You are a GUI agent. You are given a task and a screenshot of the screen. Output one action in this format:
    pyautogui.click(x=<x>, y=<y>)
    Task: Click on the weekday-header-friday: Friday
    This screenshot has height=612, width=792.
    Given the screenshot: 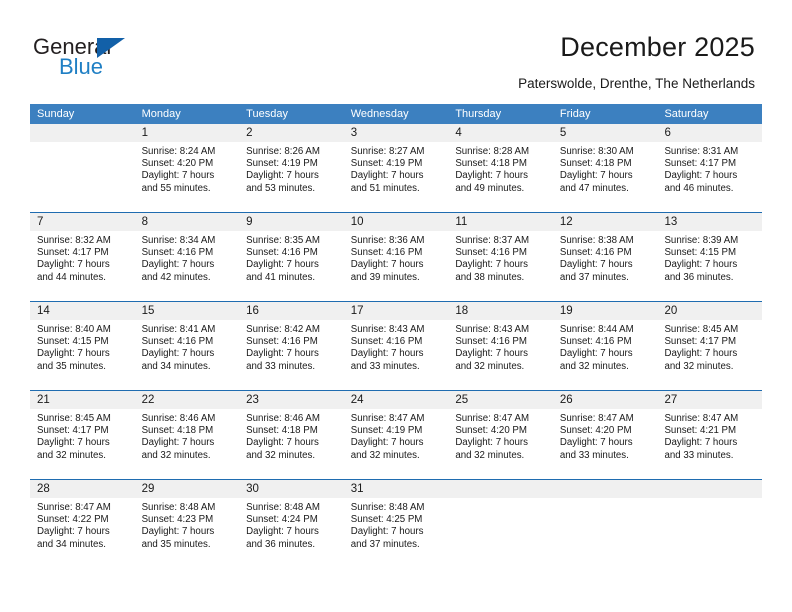 What is the action you would take?
    pyautogui.click(x=575, y=114)
    